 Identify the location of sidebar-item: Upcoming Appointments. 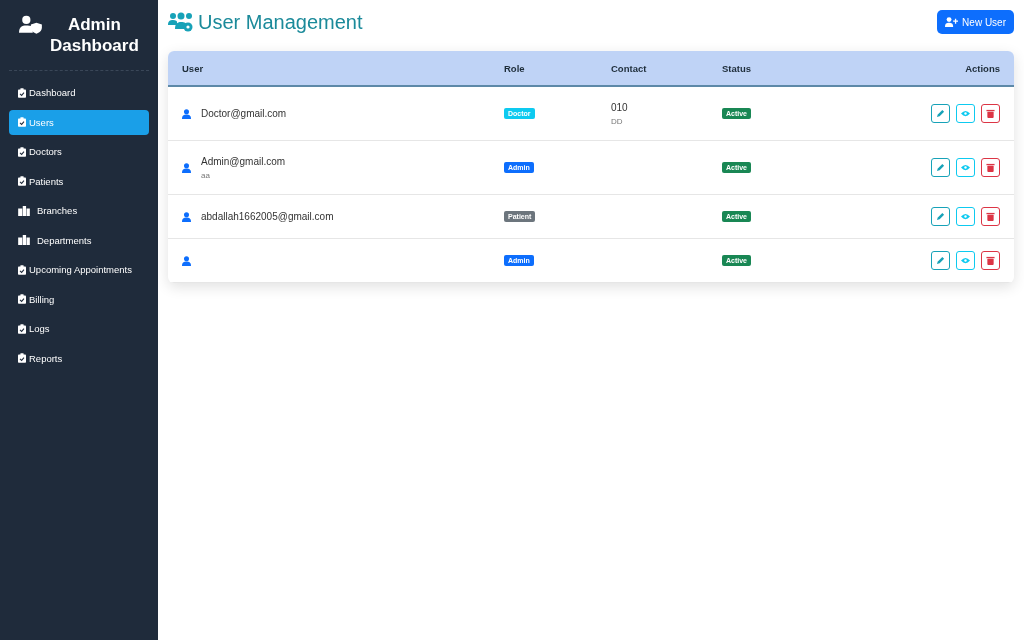
(79, 270).